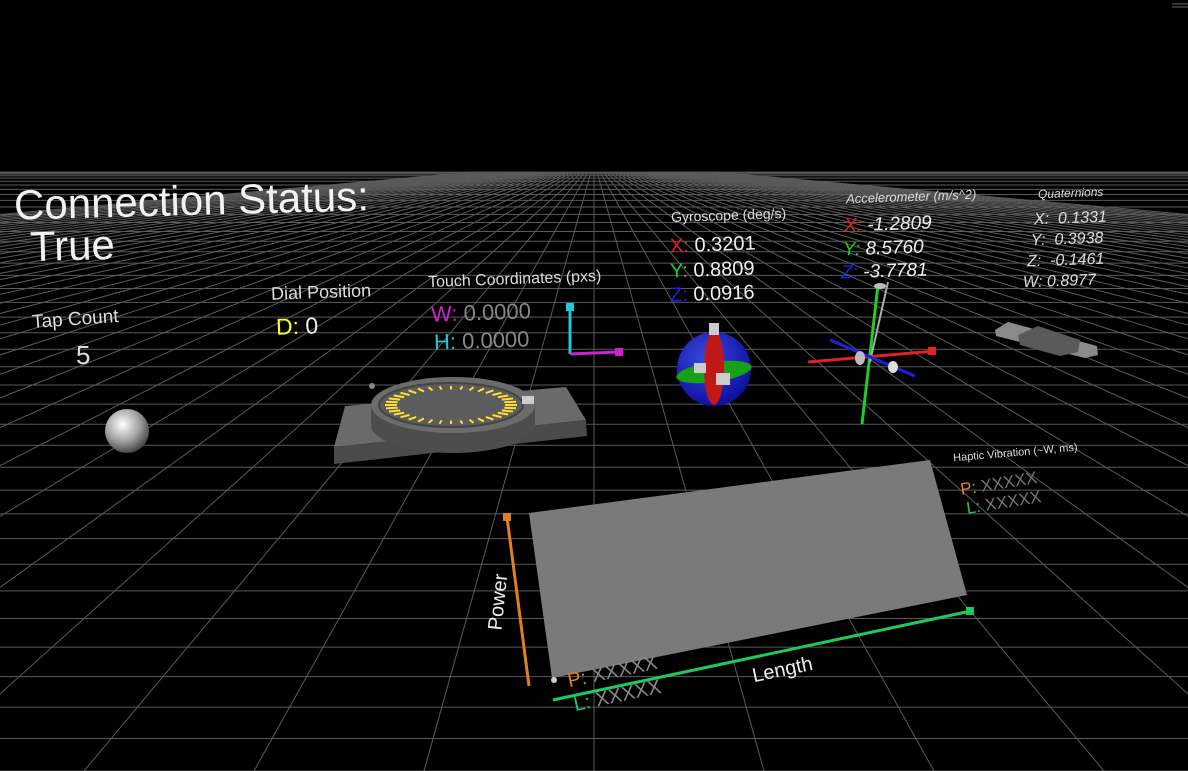  Describe the element at coordinates (460, 420) in the screenshot. I see `watch-model` at that location.